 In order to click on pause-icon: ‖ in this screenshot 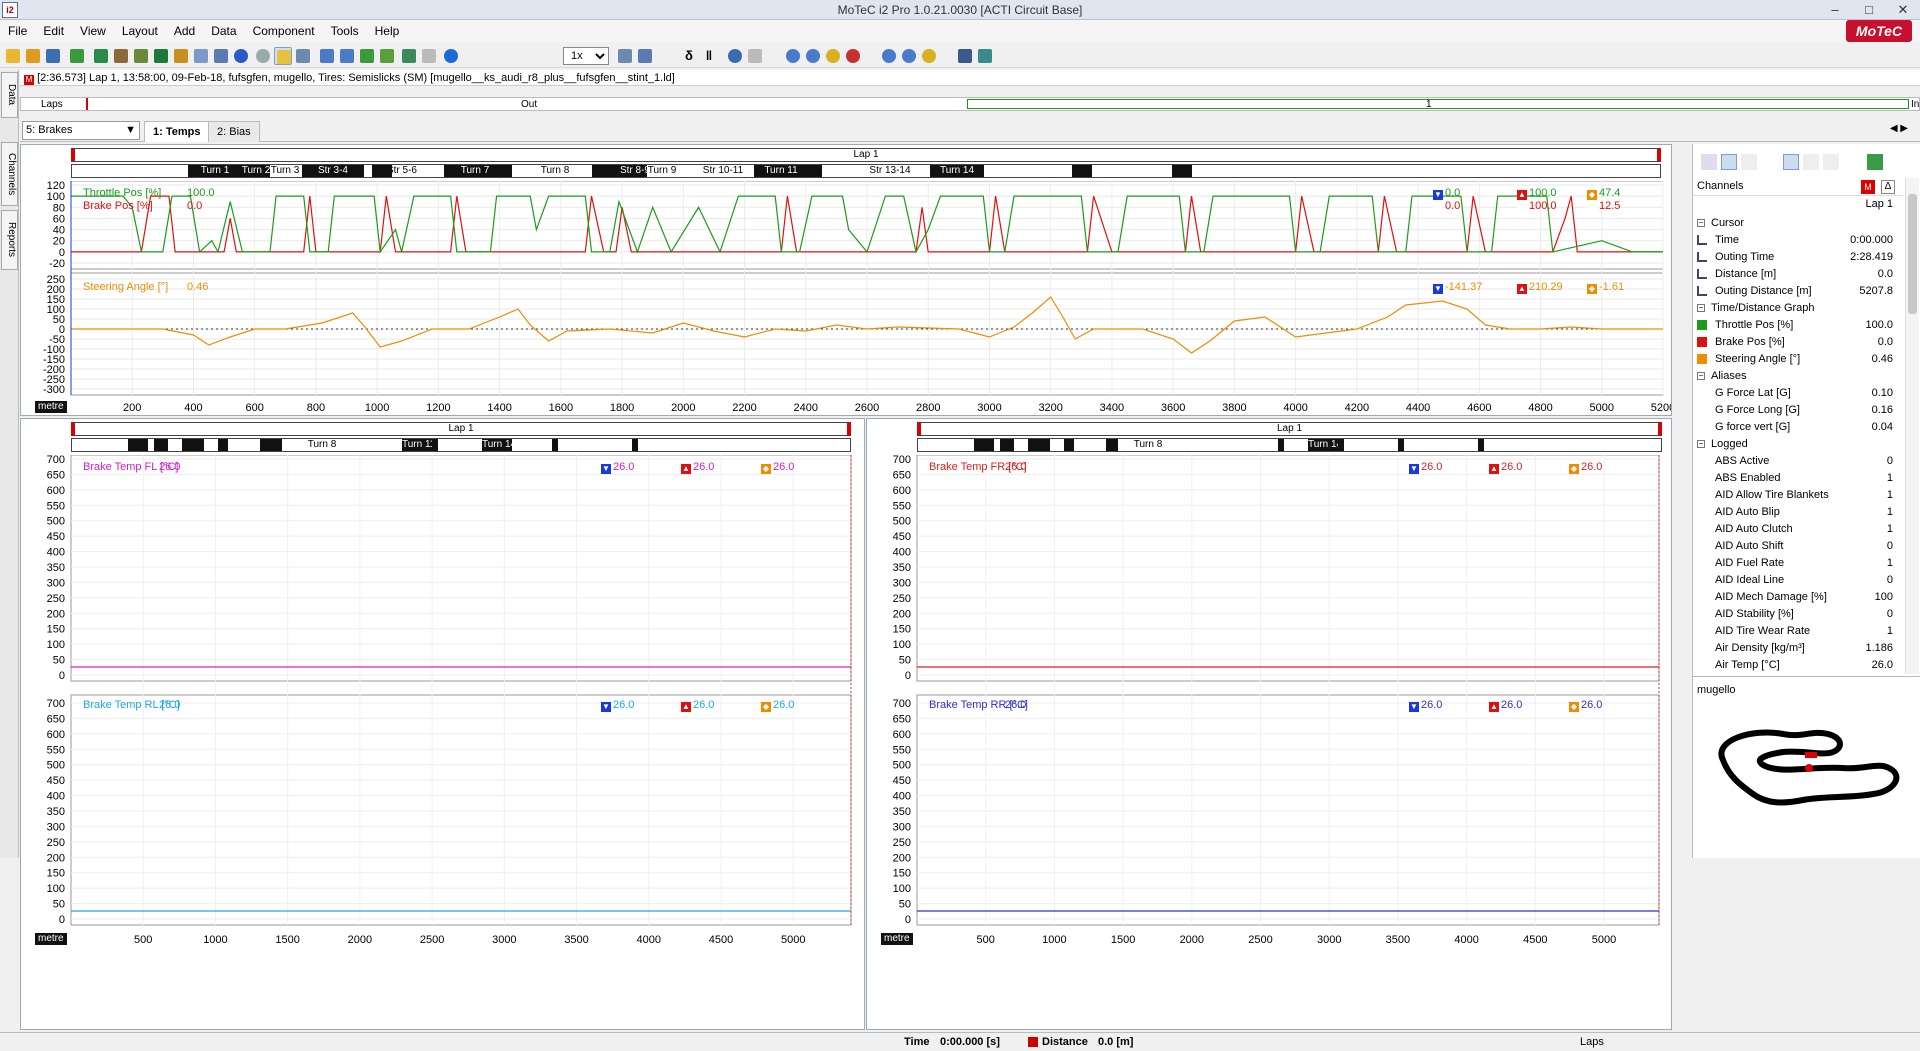, I will do `click(709, 56)`.